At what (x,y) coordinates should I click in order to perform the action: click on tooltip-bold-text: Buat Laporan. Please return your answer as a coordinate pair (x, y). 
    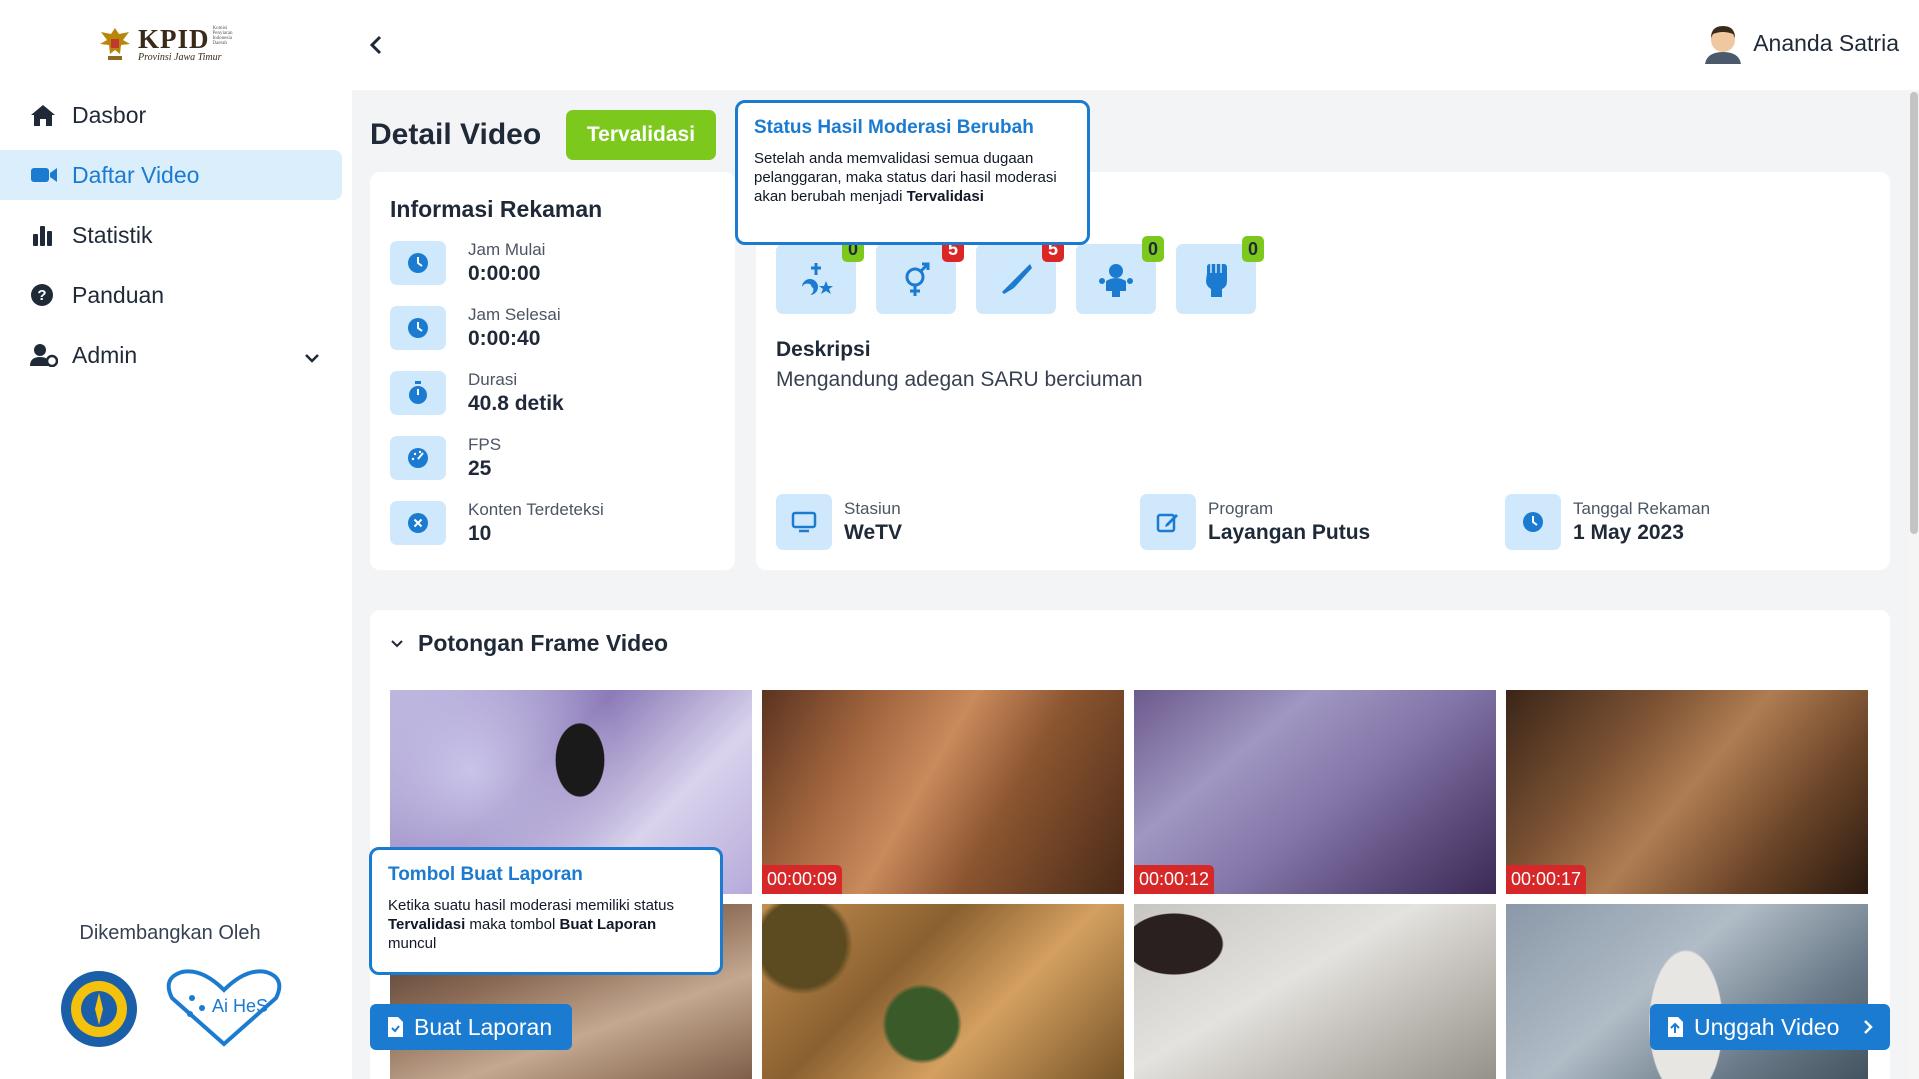
    Looking at the image, I should click on (608, 924).